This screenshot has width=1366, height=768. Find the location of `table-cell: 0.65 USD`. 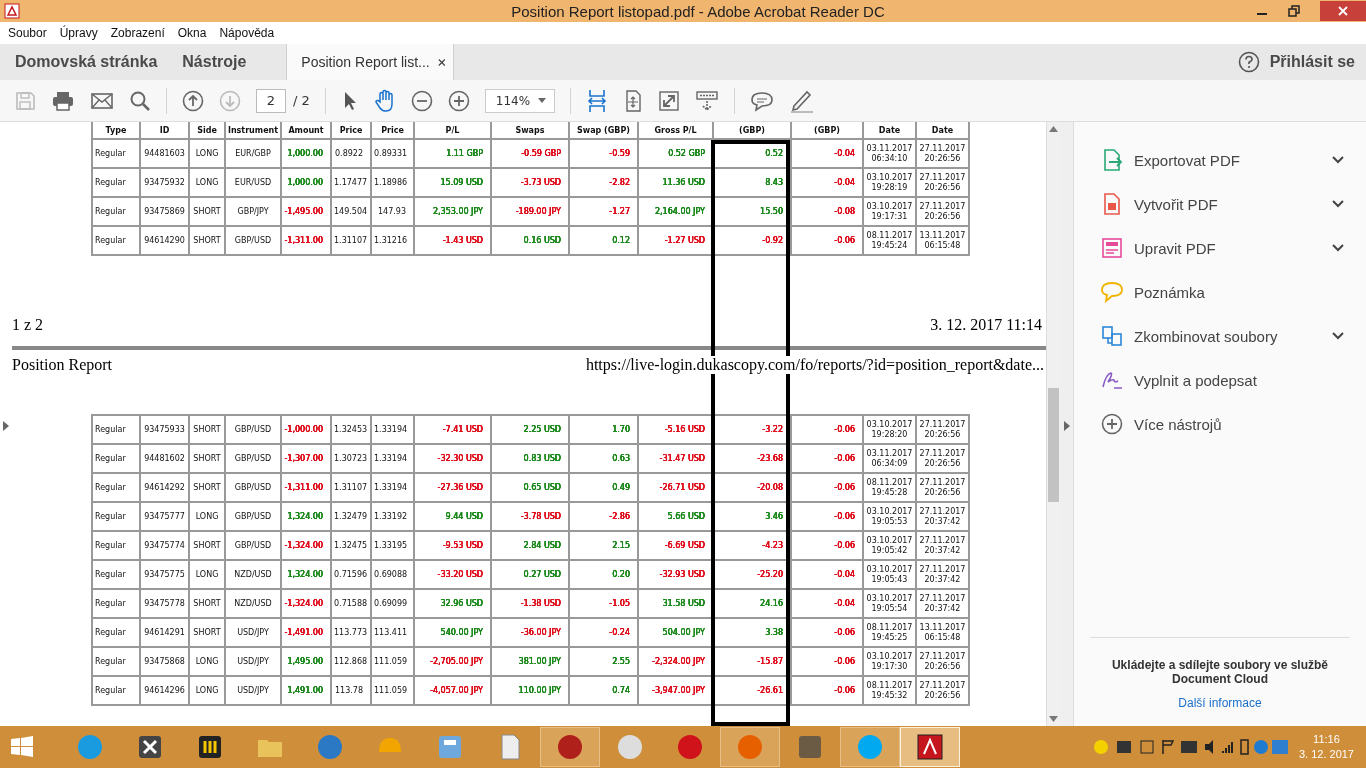

table-cell: 0.65 USD is located at coordinates (530, 487).